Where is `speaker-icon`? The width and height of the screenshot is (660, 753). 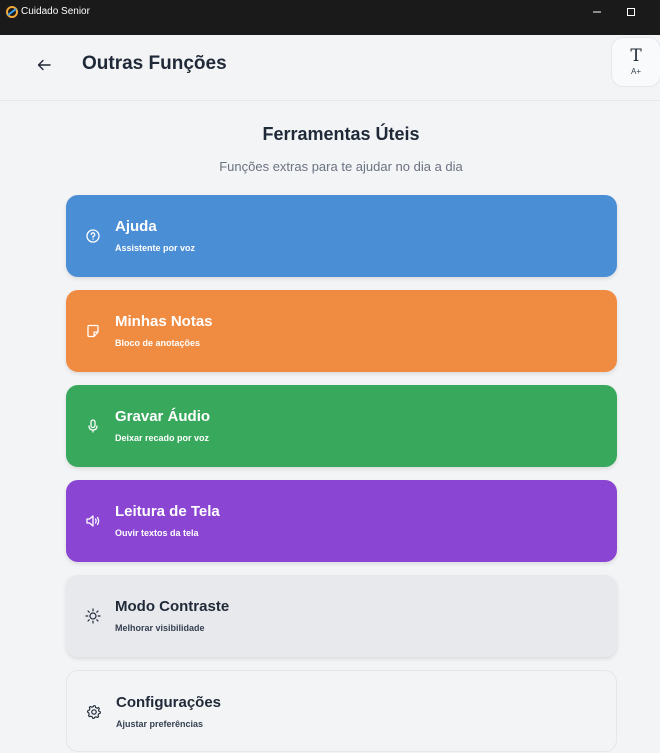 speaker-icon is located at coordinates (93, 521).